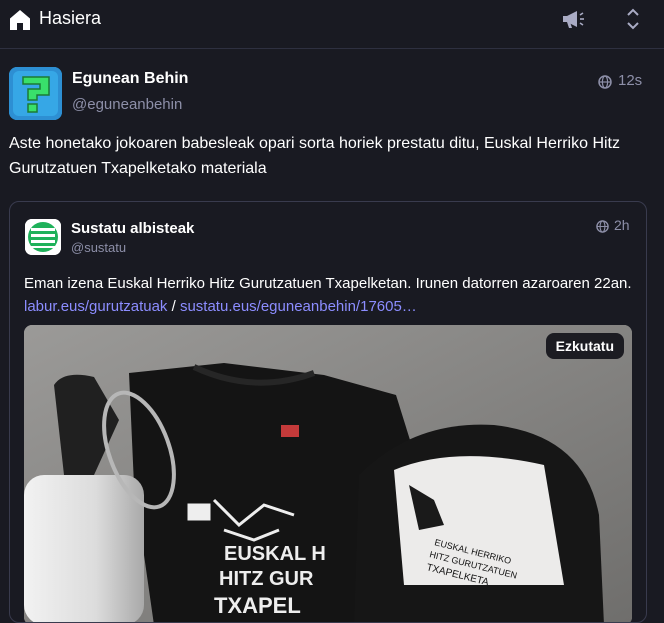 The width and height of the screenshot is (664, 623). I want to click on sustatu-logo-icon, so click(43, 237).